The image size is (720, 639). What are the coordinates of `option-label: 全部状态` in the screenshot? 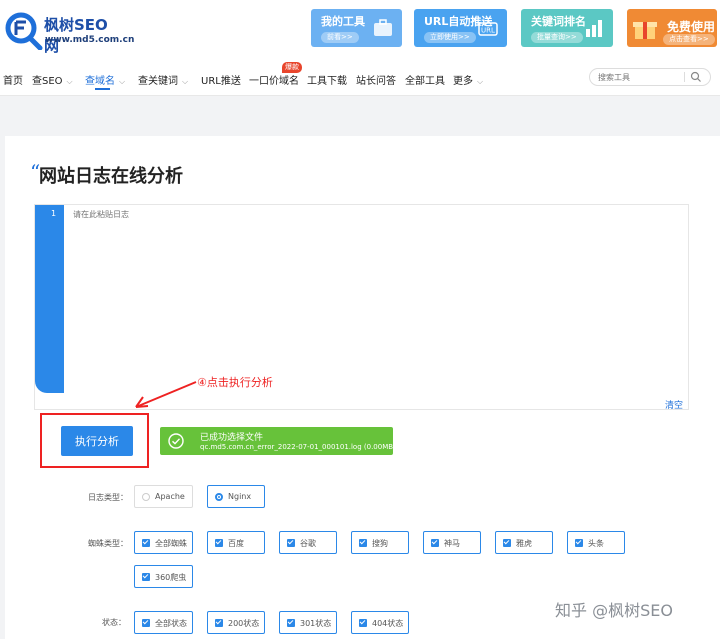 It's located at (171, 623).